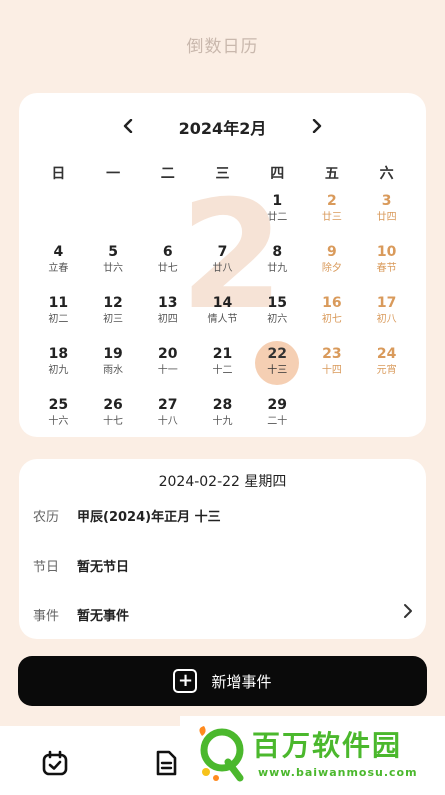 The height and width of the screenshot is (795, 445). I want to click on day-number: 24, so click(386, 354).